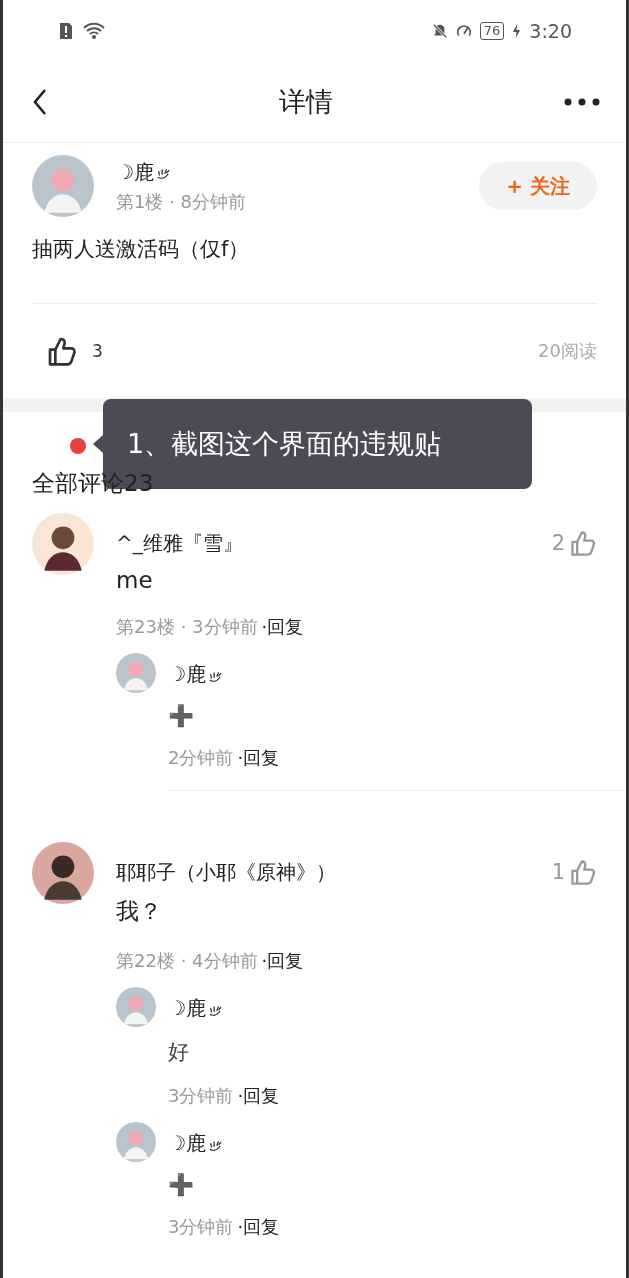 This screenshot has width=629, height=1278. I want to click on comment-text: 我？, so click(139, 911).